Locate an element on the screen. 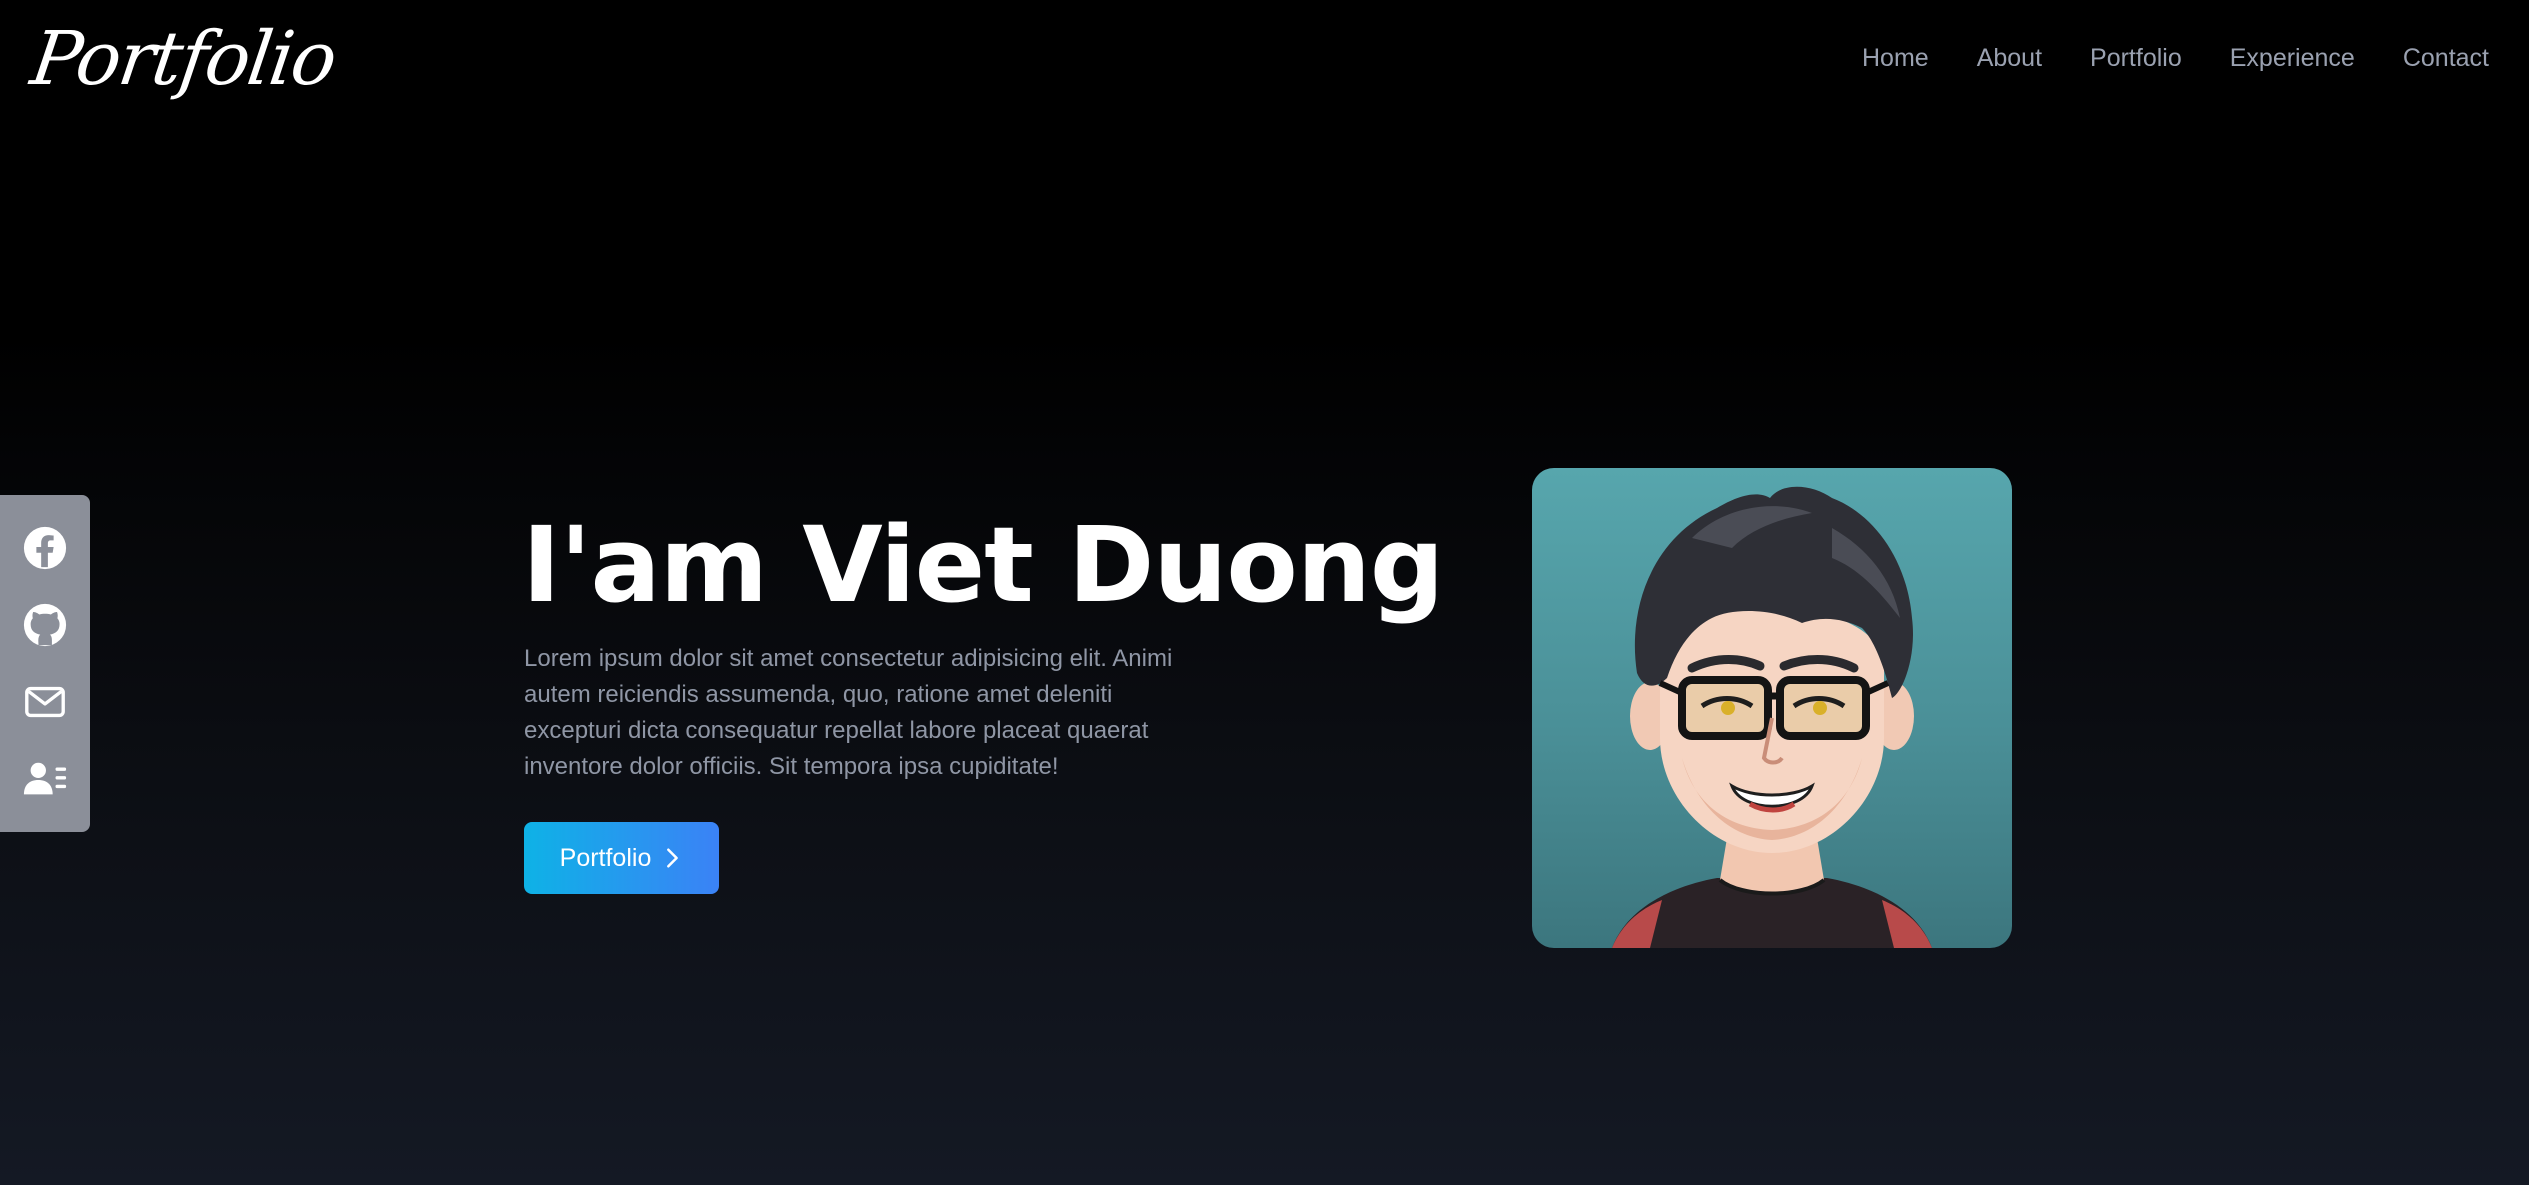  main-nav: Home About Portfolio Experience Contact is located at coordinates (2175, 58).